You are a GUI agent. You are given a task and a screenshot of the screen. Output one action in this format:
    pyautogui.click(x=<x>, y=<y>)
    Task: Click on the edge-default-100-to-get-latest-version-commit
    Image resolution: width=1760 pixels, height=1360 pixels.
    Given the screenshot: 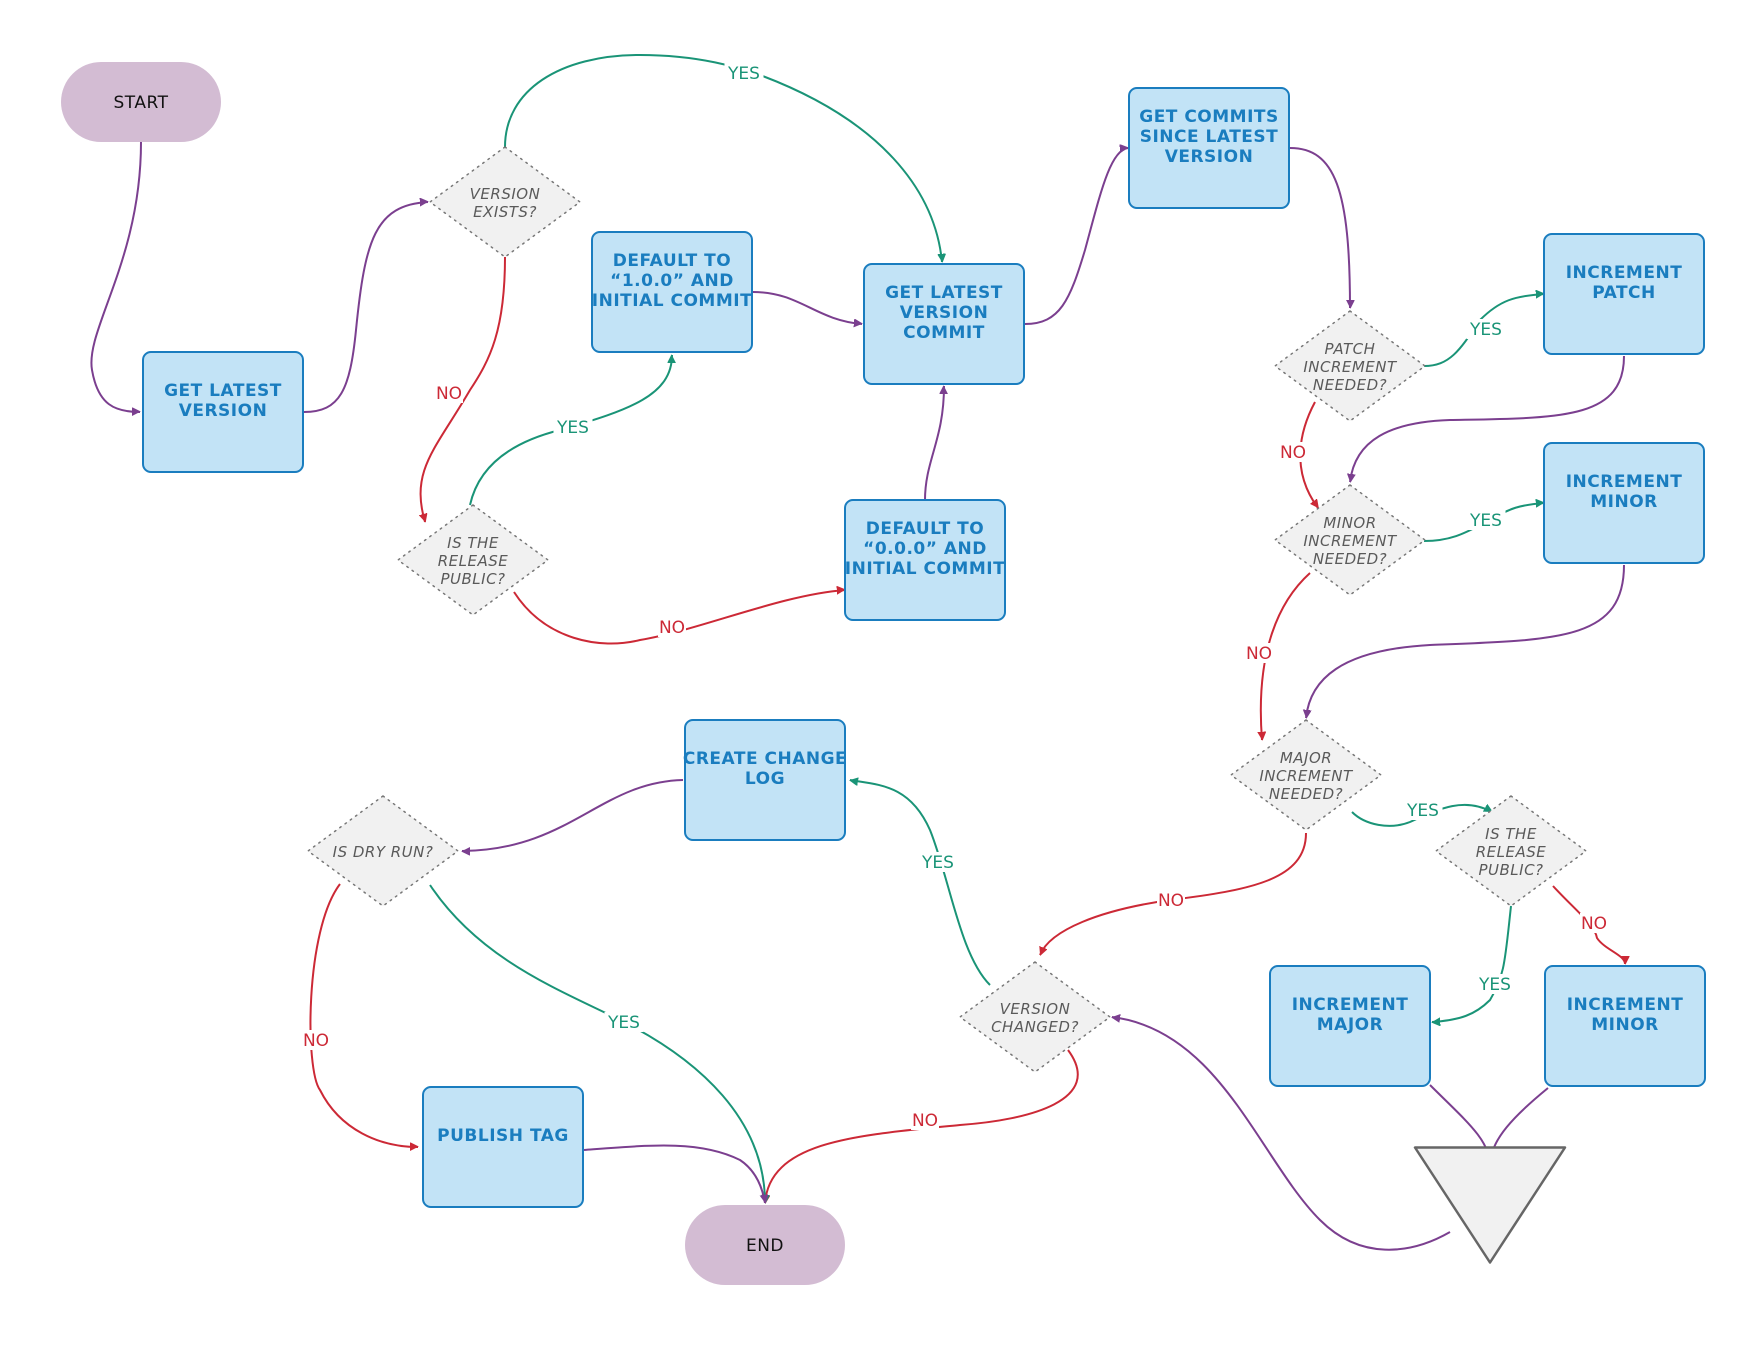 What is the action you would take?
    pyautogui.click(x=807, y=307)
    